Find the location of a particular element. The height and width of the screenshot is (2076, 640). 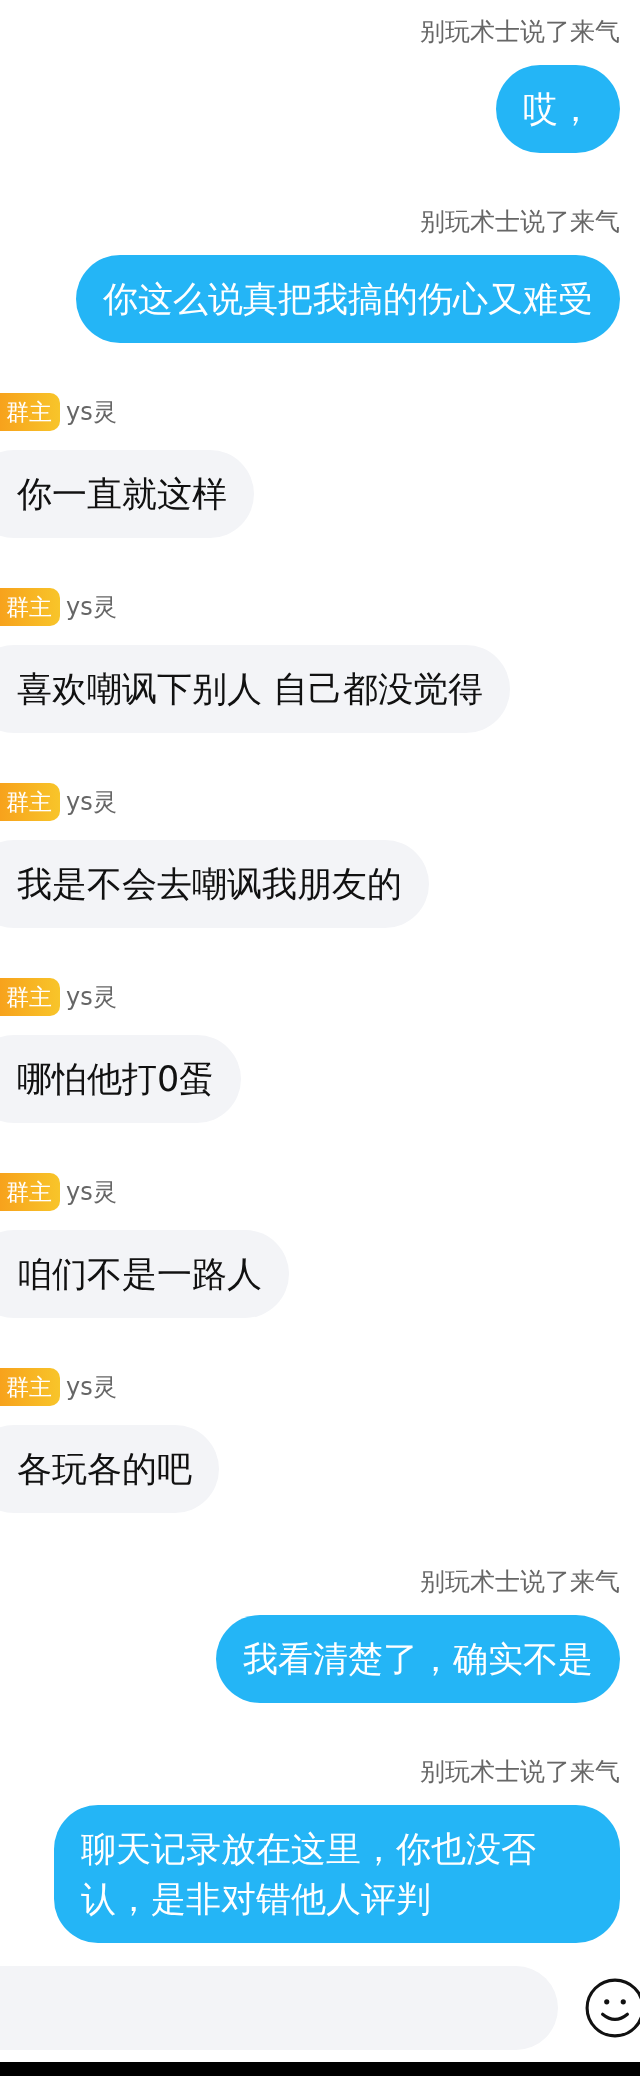

message-bubble: 咱们不是一路人 is located at coordinates (144, 1274).